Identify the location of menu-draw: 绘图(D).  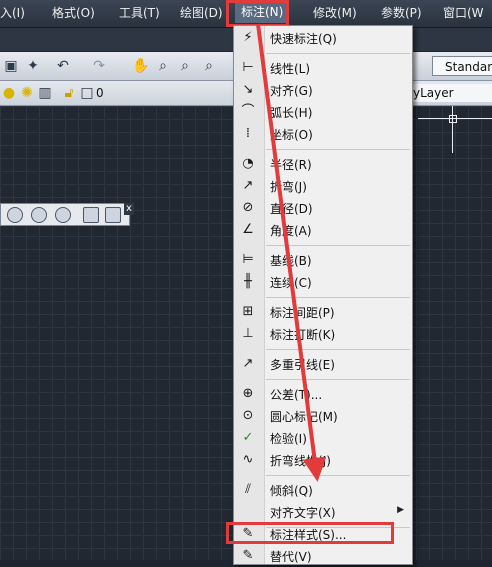
(201, 13).